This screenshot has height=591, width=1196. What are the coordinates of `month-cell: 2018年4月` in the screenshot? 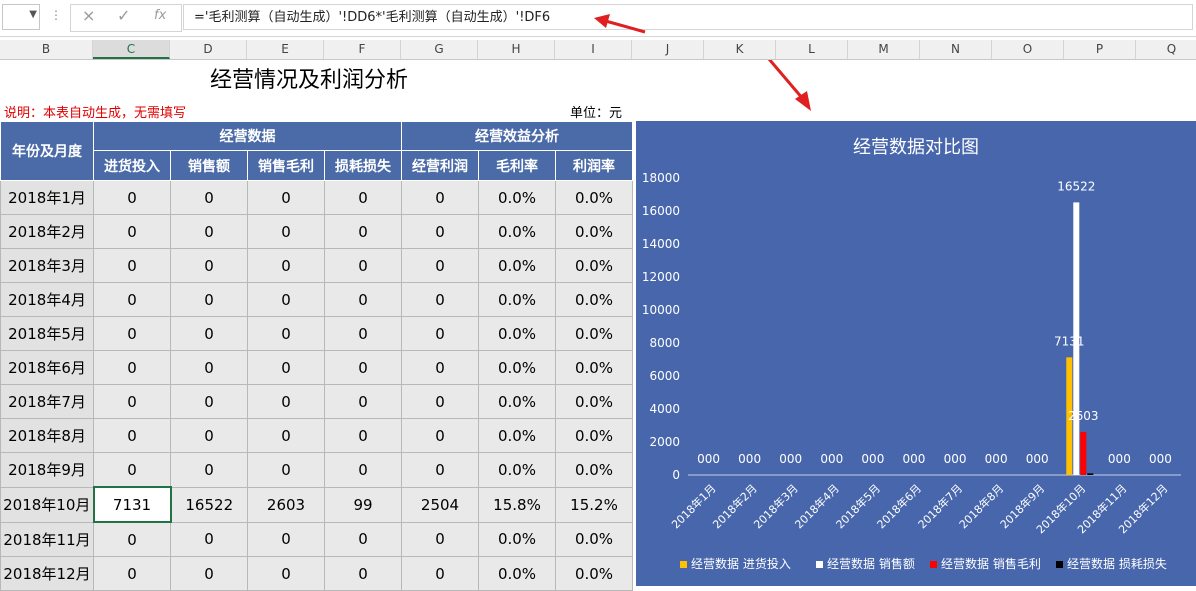 It's located at (47, 299).